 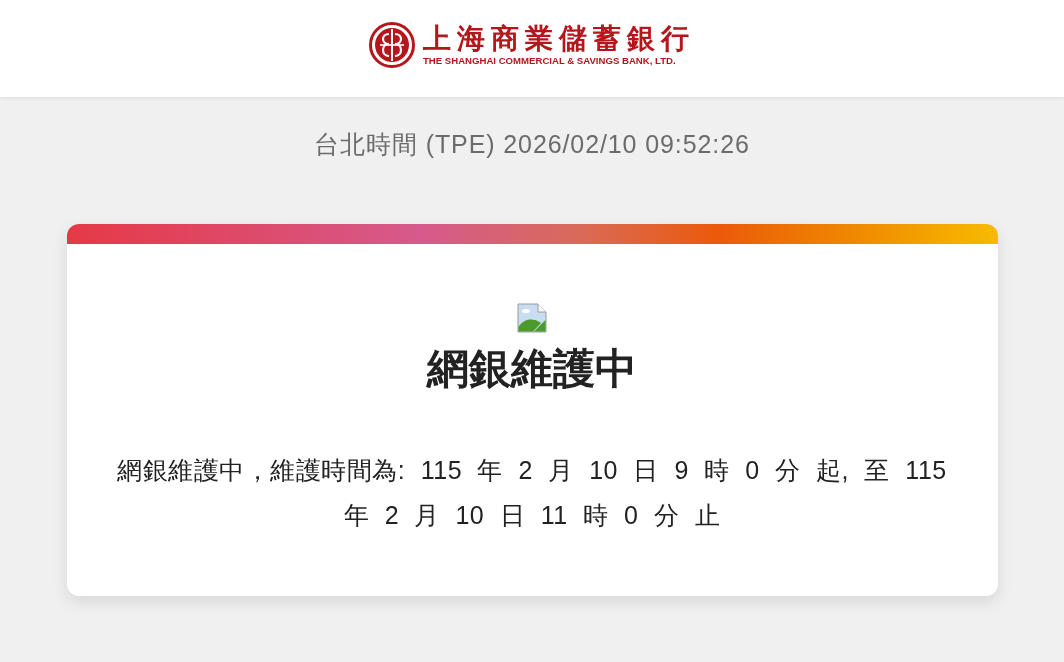 What do you see at coordinates (392, 44) in the screenshot?
I see `bank-emblem-icon` at bounding box center [392, 44].